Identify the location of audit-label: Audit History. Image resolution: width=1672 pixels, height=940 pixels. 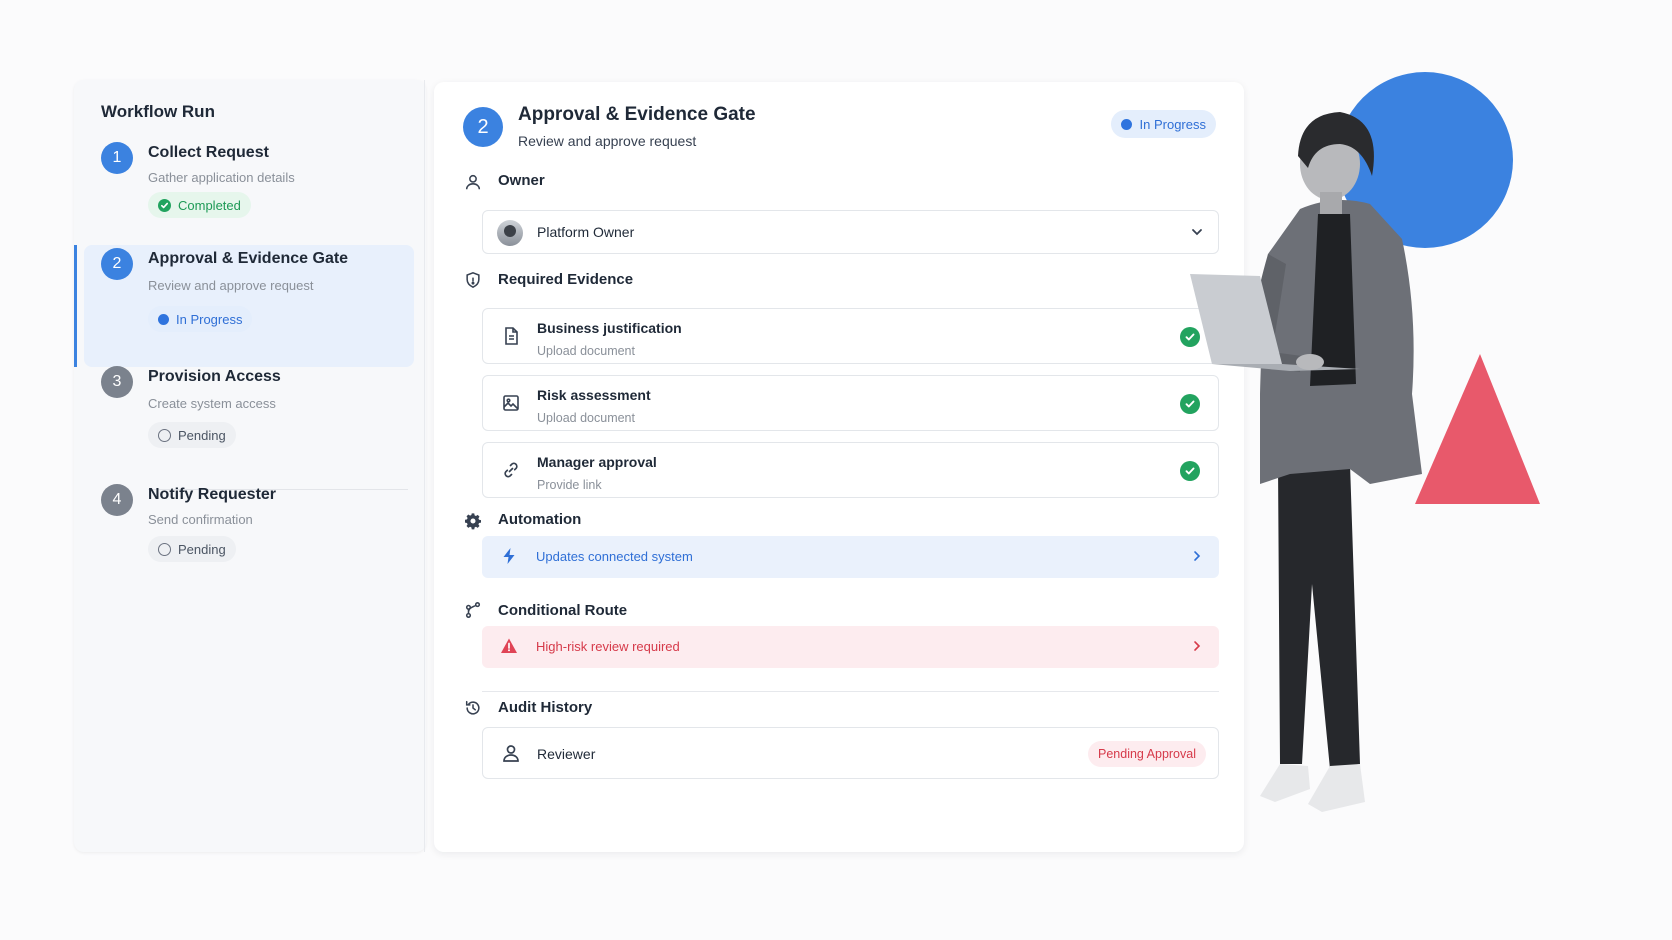
(545, 707).